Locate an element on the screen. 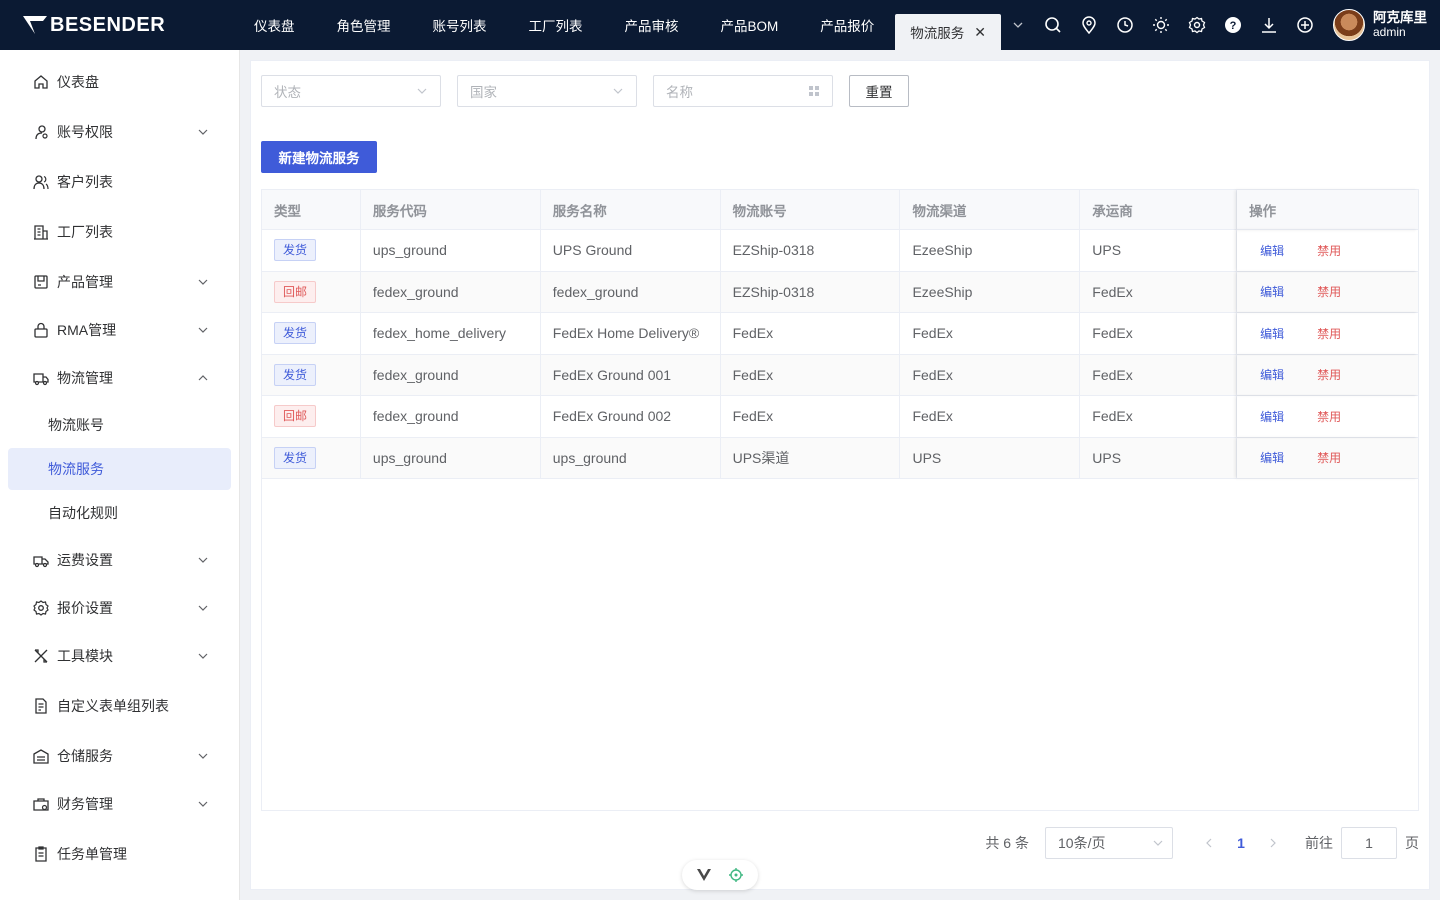 The width and height of the screenshot is (1440, 900). sidebar-item-tasks: 任务单管理 is located at coordinates (120, 854).